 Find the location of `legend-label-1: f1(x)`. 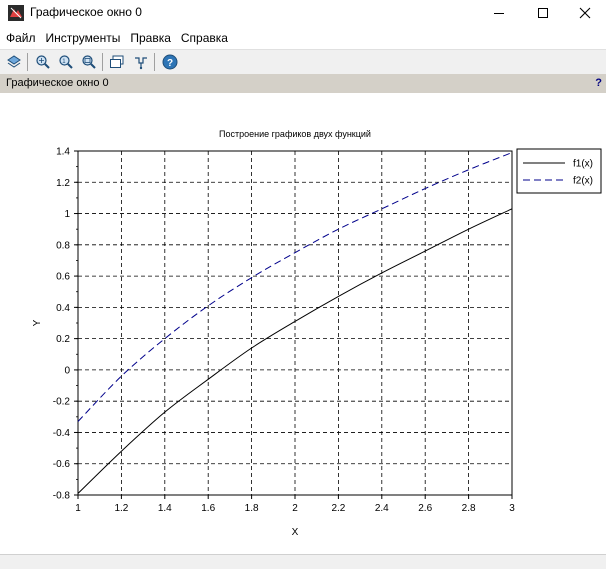

legend-label-1: f1(x) is located at coordinates (583, 164).